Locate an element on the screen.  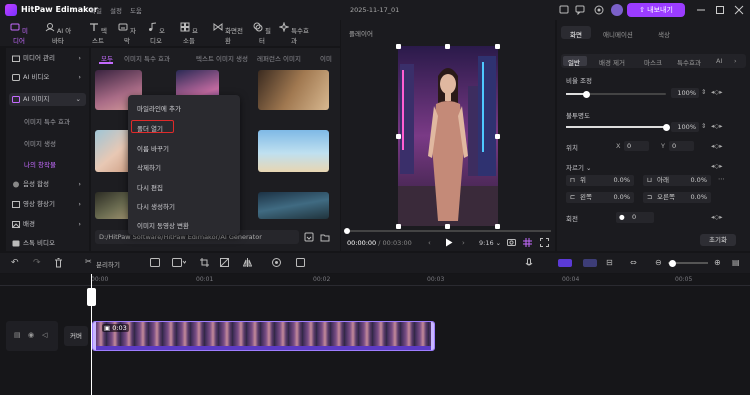
undo-icon: ↶ is located at coordinates (15, 263).